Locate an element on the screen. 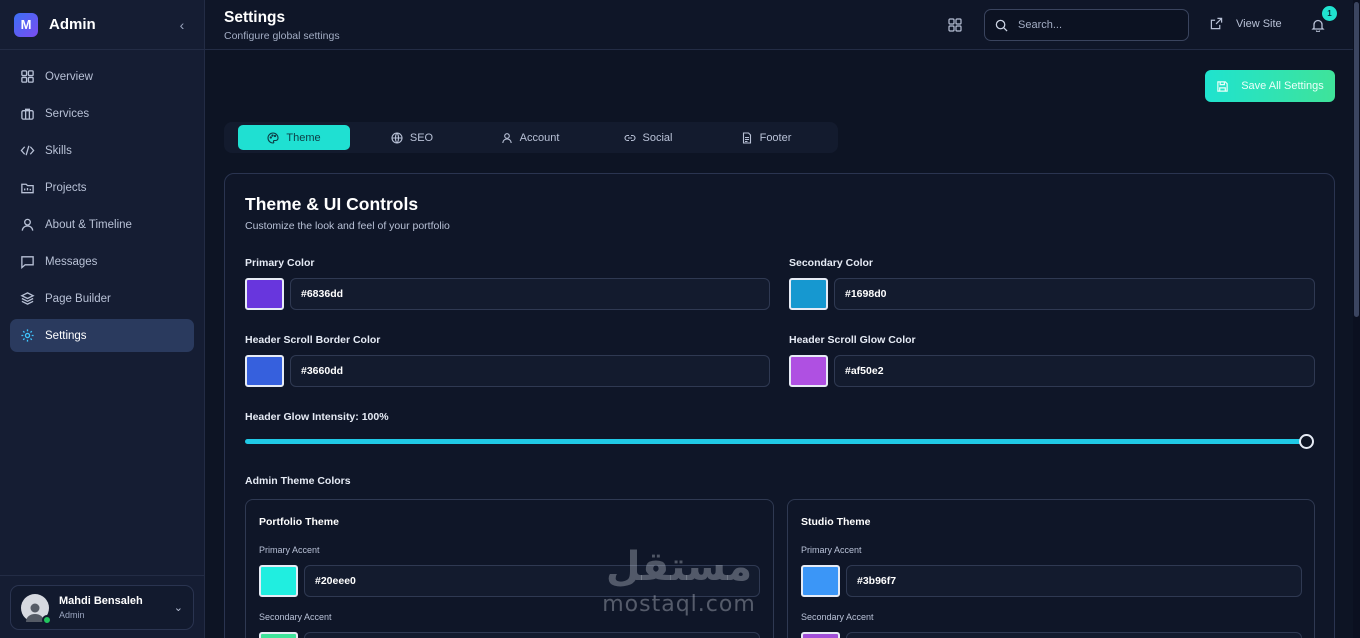 The height and width of the screenshot is (638, 1360). brand-logo: M is located at coordinates (26, 24).